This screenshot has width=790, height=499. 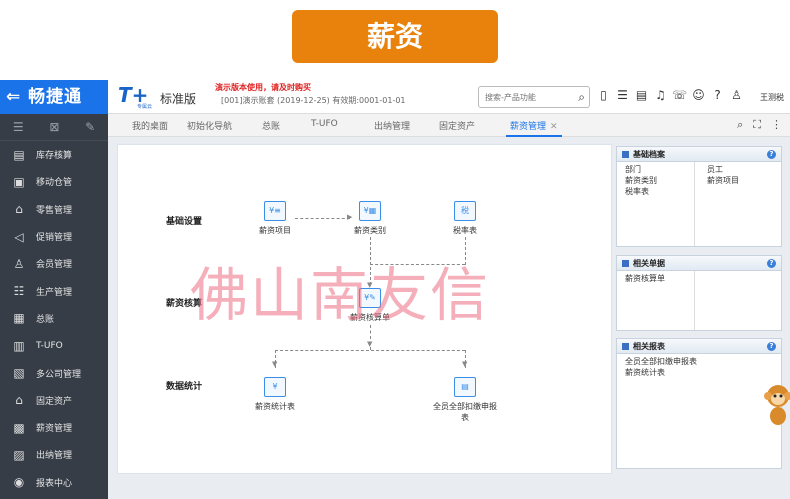 I want to click on sidebar-item-fixed-assets: ⌂ 固定资产, so click(x=54, y=400).